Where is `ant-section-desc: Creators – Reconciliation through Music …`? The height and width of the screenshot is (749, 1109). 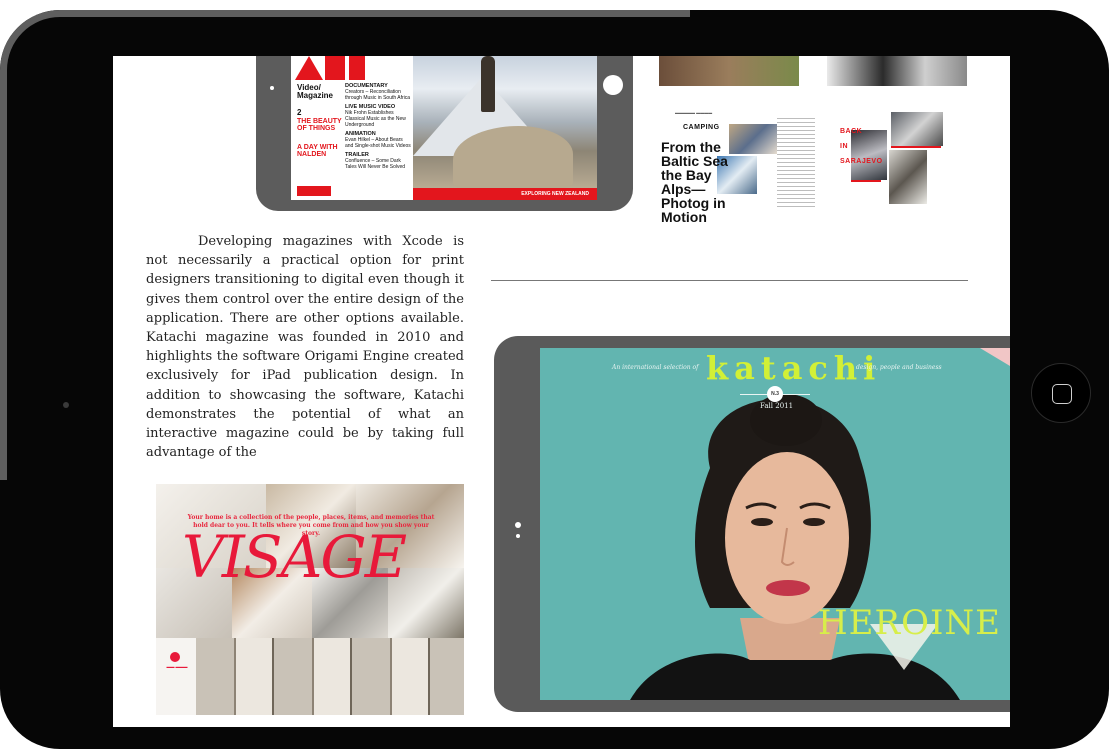
ant-section-desc: Creators – Reconciliation through Music … is located at coordinates (378, 95).